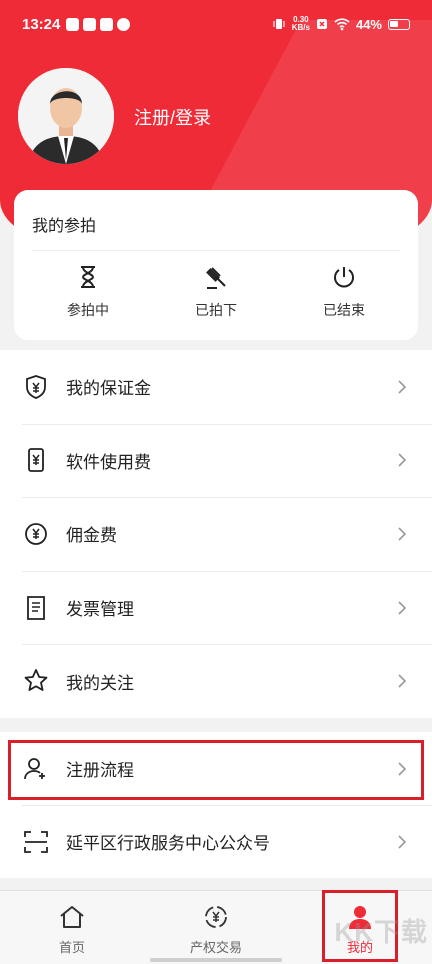  I want to click on coin-yen-icon, so click(36, 534).